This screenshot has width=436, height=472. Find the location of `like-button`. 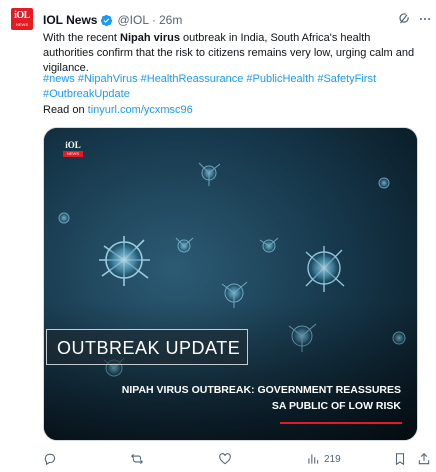

like-button is located at coordinates (225, 459).